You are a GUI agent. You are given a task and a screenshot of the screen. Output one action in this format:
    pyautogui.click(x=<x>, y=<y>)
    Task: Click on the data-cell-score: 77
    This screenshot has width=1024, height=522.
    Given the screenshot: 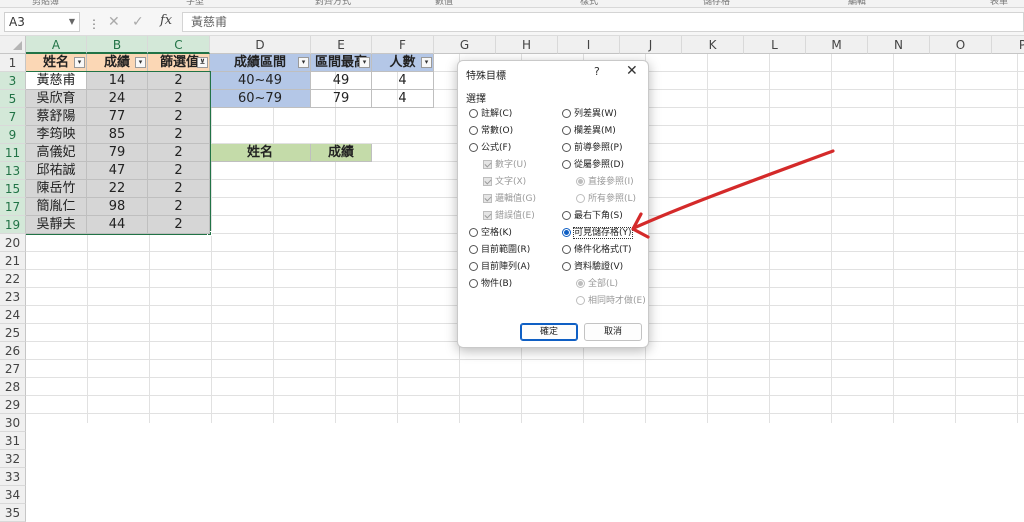 What is the action you would take?
    pyautogui.click(x=117, y=117)
    